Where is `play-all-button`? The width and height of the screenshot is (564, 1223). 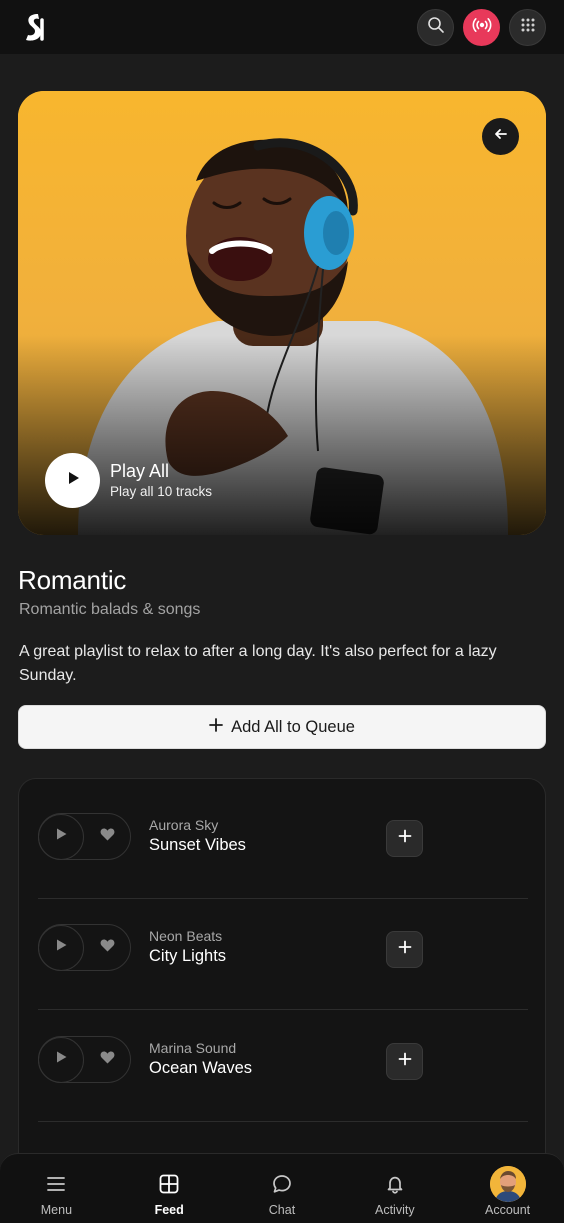 play-all-button is located at coordinates (72, 480).